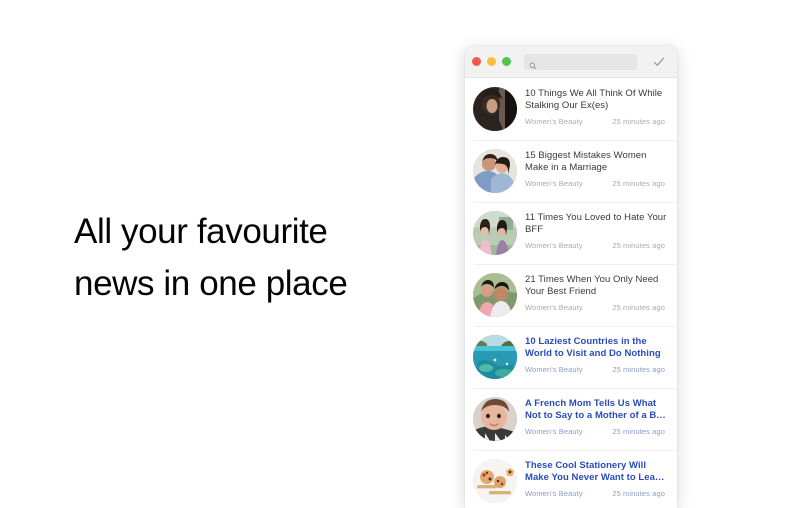 The image size is (800, 508). I want to click on traffic-light-group, so click(491, 61).